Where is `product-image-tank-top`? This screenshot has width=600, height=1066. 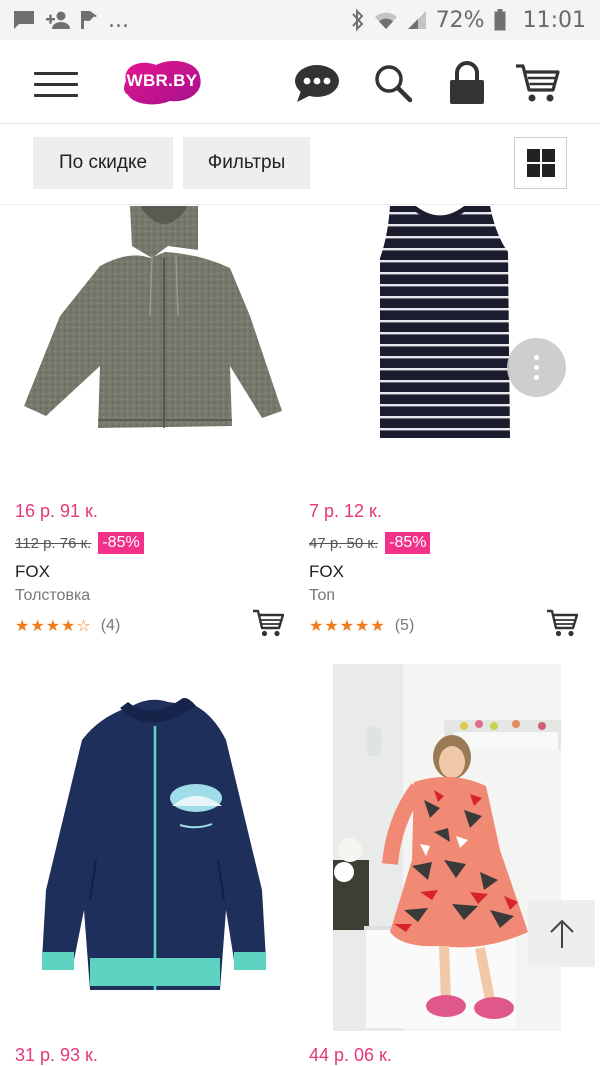
product-image-tank-top is located at coordinates (439, 326).